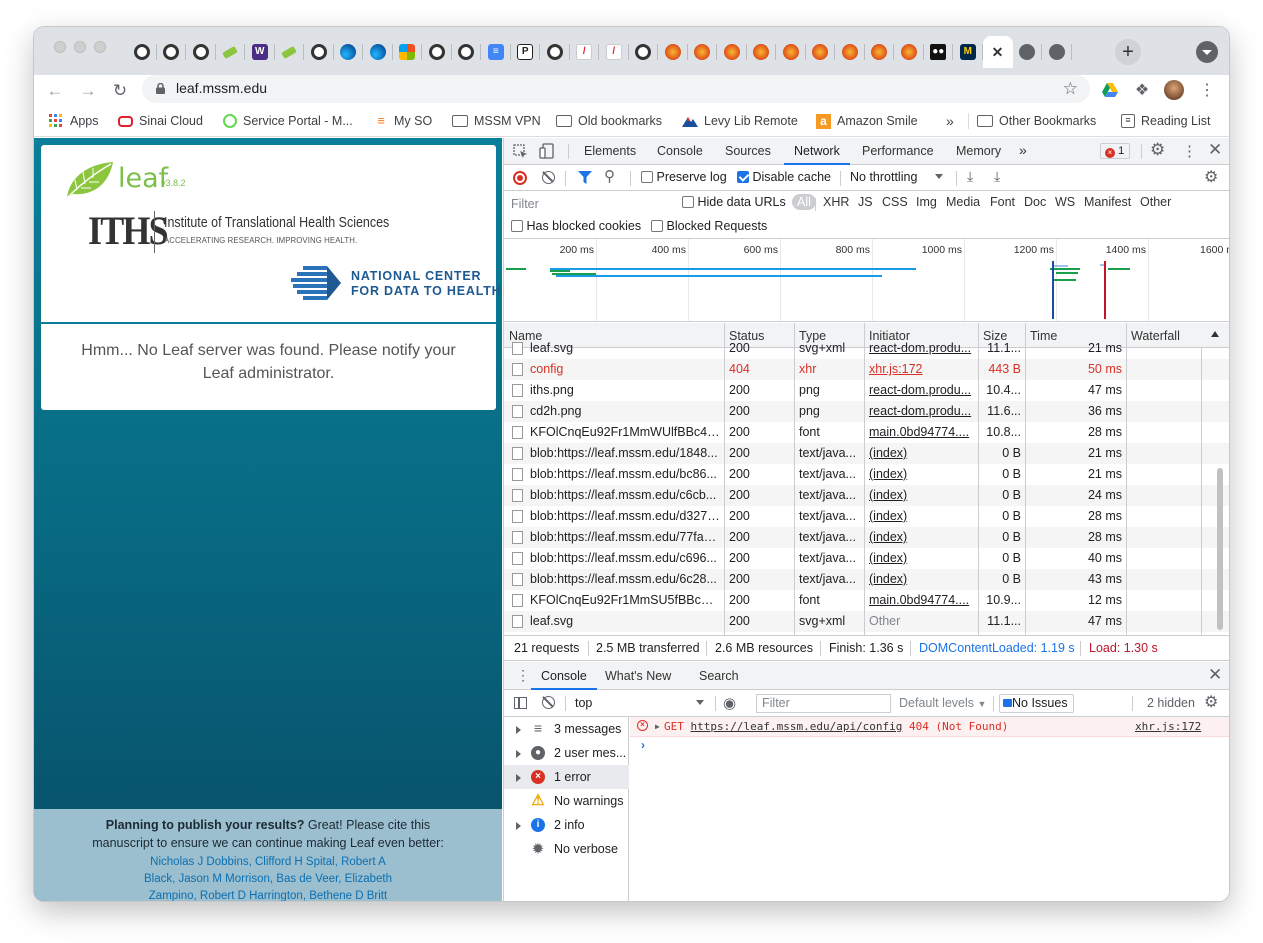 The height and width of the screenshot is (943, 1263). What do you see at coordinates (523, 675) in the screenshot?
I see `drawer-menu-icon: ⋮` at bounding box center [523, 675].